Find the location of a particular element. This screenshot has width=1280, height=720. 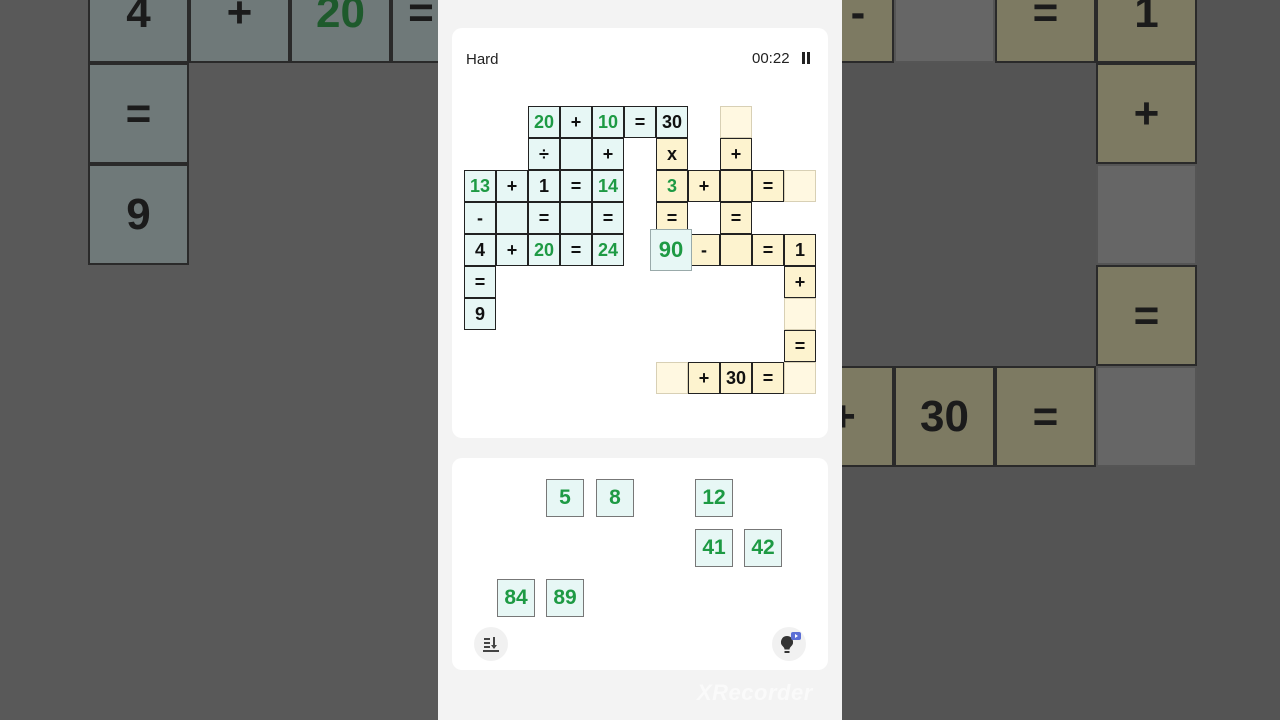

sort-button is located at coordinates (491, 644).